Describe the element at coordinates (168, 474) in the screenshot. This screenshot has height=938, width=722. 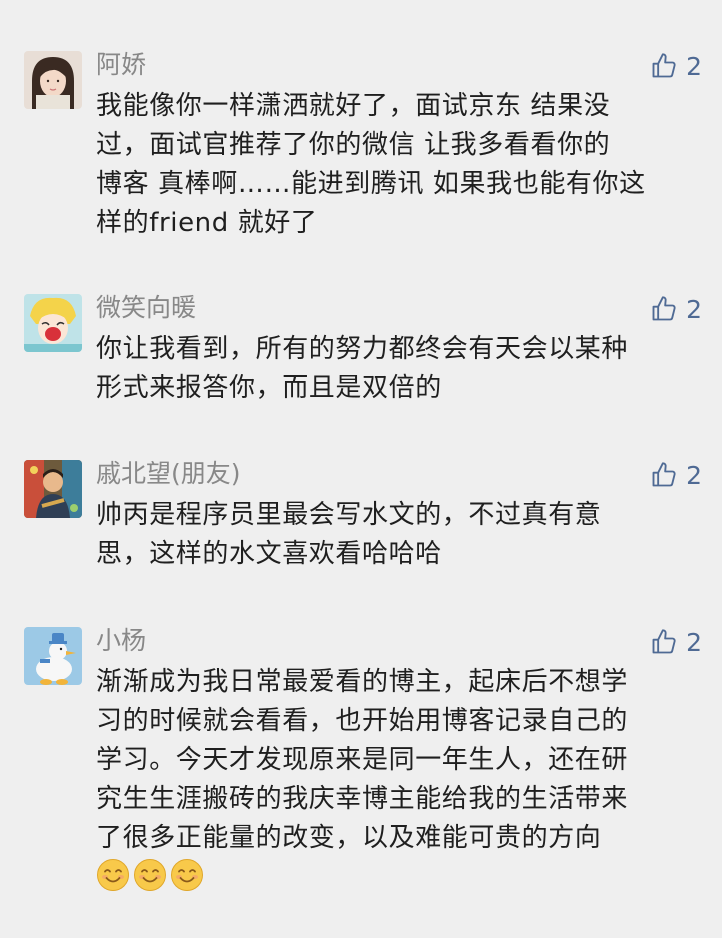
I see `commenter-name: 戚北望(朋友)` at that location.